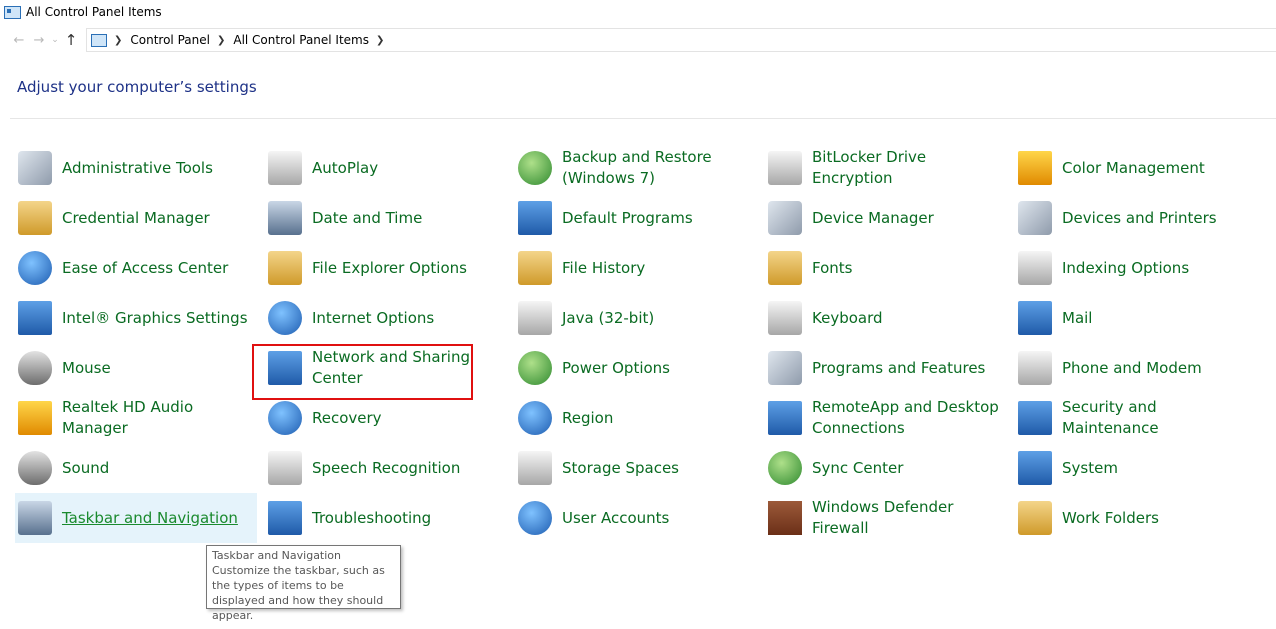 This screenshot has width=1276, height=629. Describe the element at coordinates (886, 218) in the screenshot. I see `item-device-manager: Device Manager` at that location.